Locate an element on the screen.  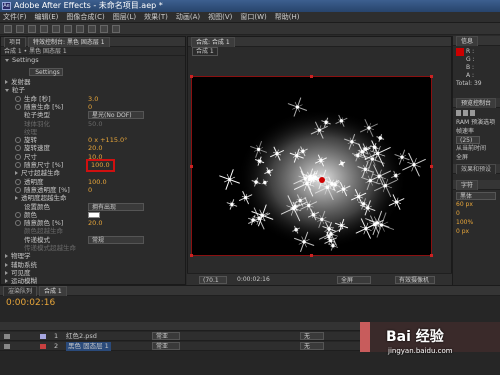
tab-preview: 预览控制台 is located at coordinates (476, 103).